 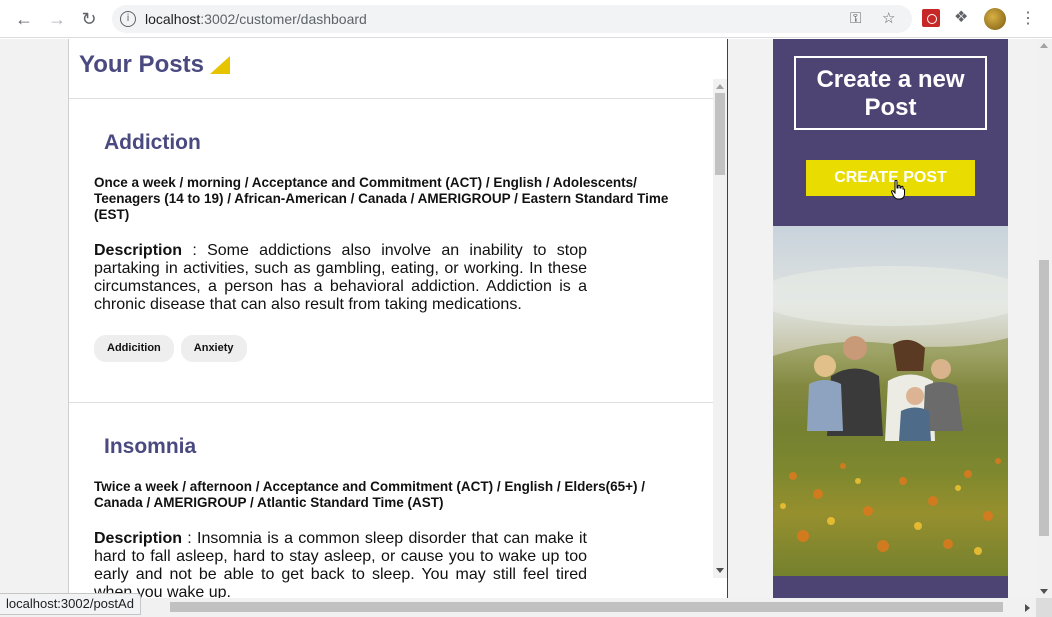 I want to click on tag-chip: Anxiety, so click(x=213, y=348).